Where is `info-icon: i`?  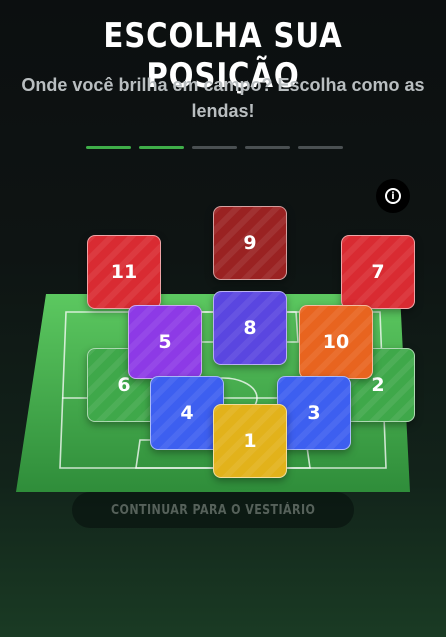 info-icon: i is located at coordinates (393, 196).